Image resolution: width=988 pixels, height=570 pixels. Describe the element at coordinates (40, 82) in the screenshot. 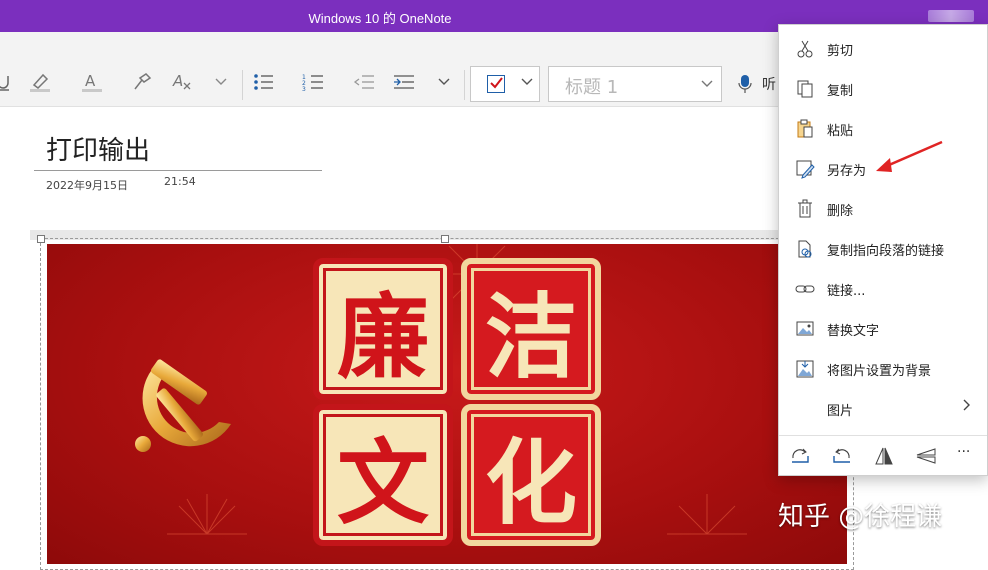

I see `highlight-icon` at that location.